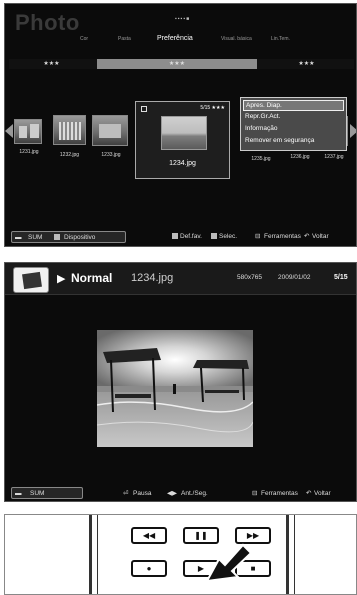 This screenshot has width=357, height=595. What do you see at coordinates (111, 155) in the screenshot?
I see `thumbnail-name: 1233.jpg` at bounding box center [111, 155].